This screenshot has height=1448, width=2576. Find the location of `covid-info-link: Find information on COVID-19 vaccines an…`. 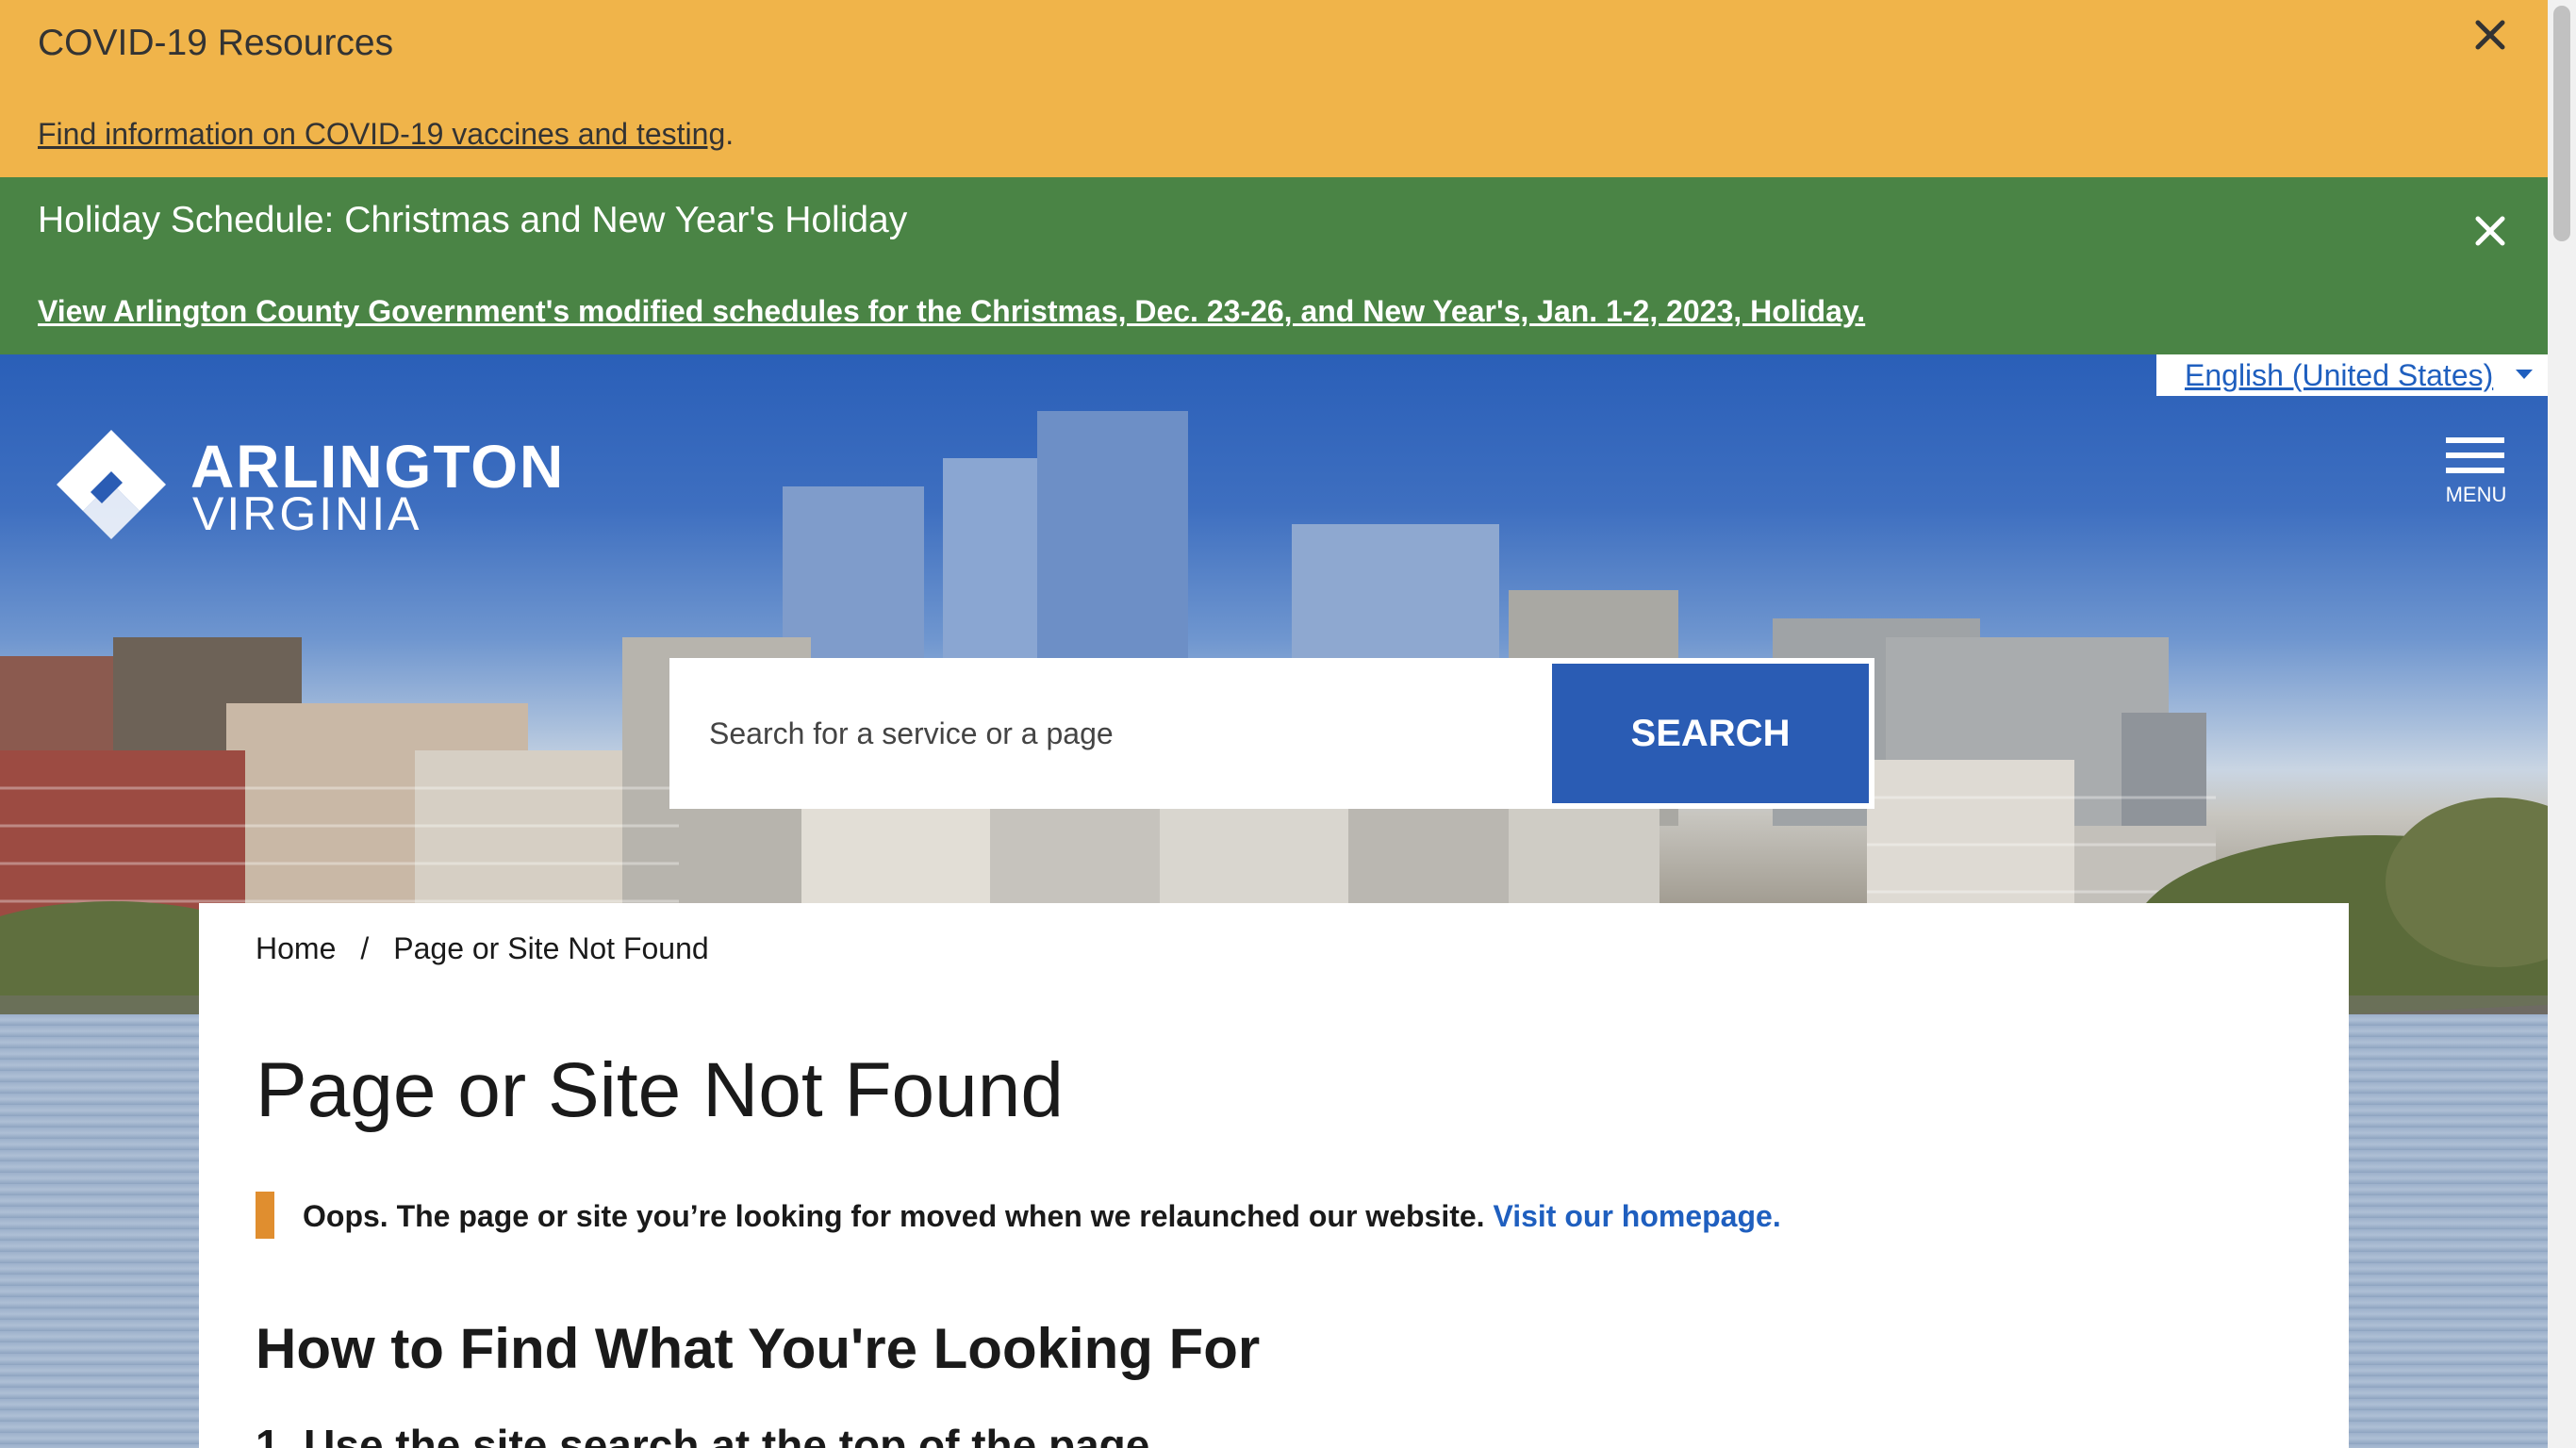

covid-info-link: Find information on COVID-19 vaccines an… is located at coordinates (381, 134).